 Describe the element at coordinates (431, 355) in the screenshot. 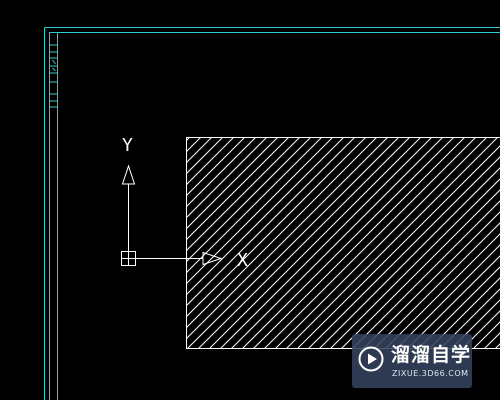

I see `watermark-title: 溜溜自学` at that location.